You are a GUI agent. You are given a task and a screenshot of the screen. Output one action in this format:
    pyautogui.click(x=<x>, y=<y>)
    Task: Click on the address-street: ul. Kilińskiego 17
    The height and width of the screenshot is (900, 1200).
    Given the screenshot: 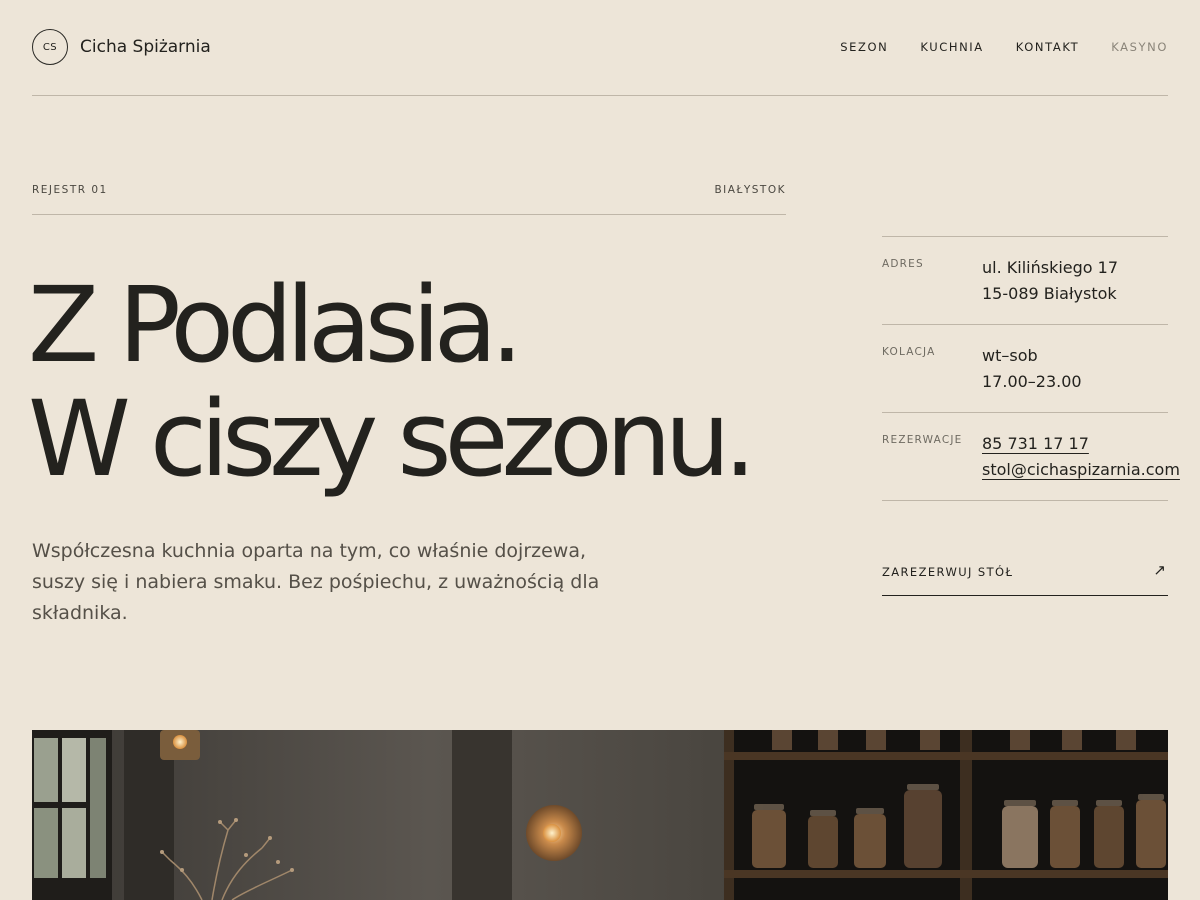 What is the action you would take?
    pyautogui.click(x=1050, y=267)
    